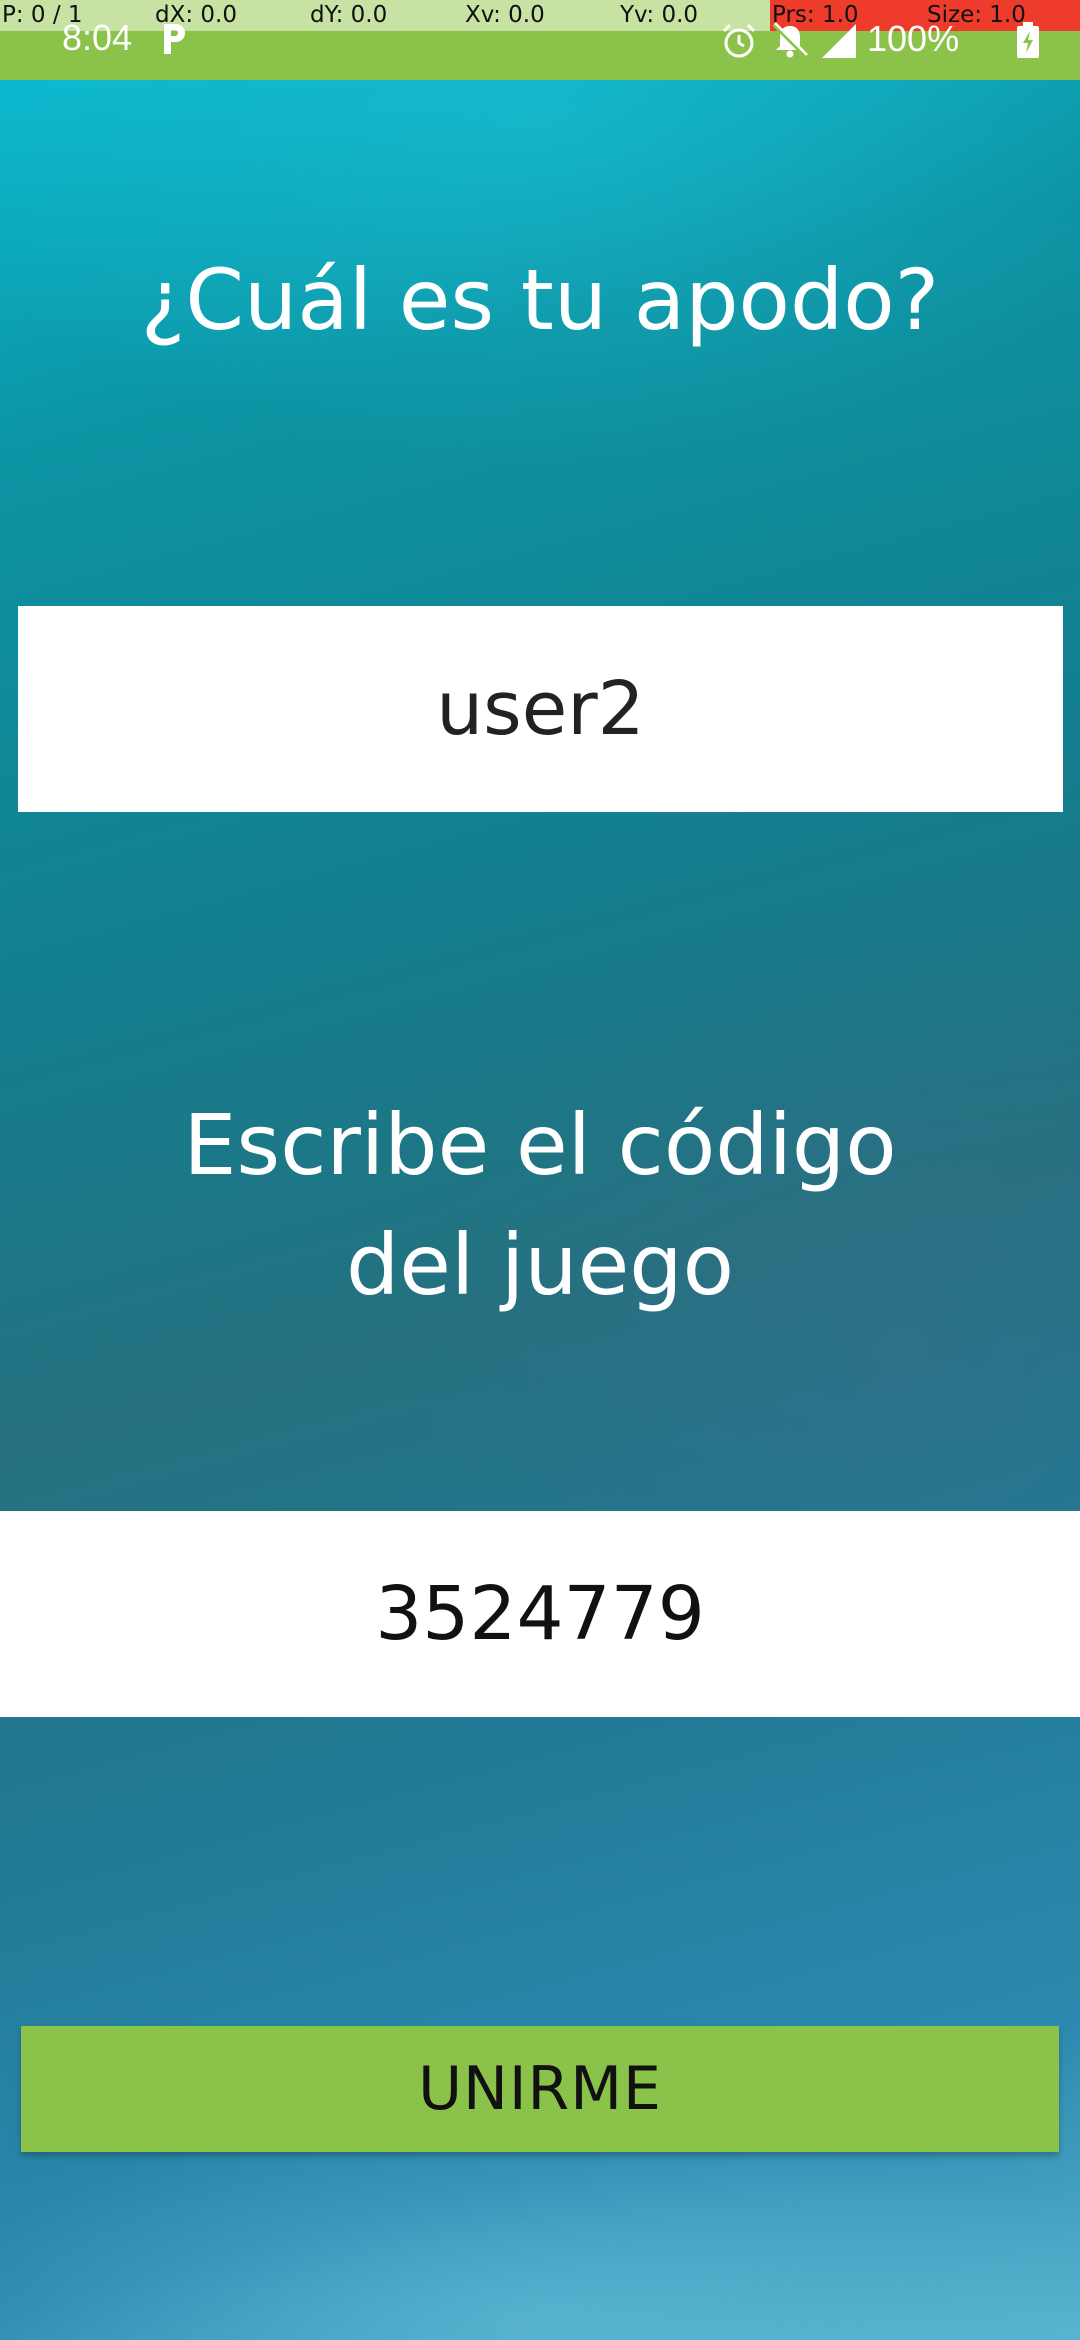 The image size is (1080, 2340). I want to click on debug-xv: Xv: 0.0, so click(505, 15).